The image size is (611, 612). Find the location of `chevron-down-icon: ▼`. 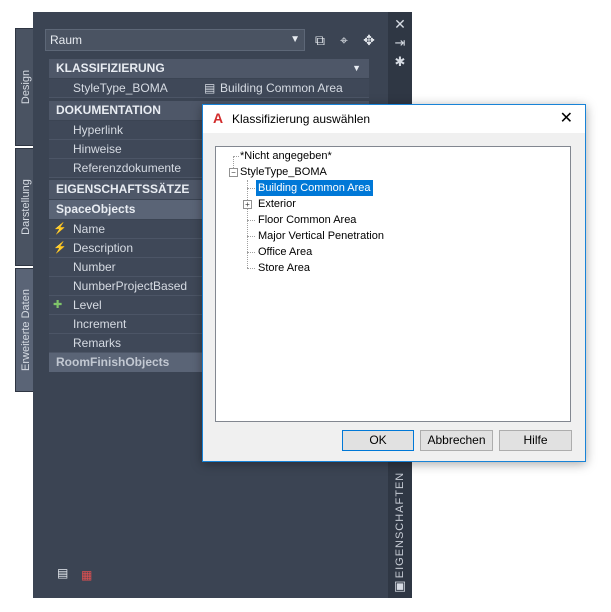

chevron-down-icon: ▼ is located at coordinates (295, 40).